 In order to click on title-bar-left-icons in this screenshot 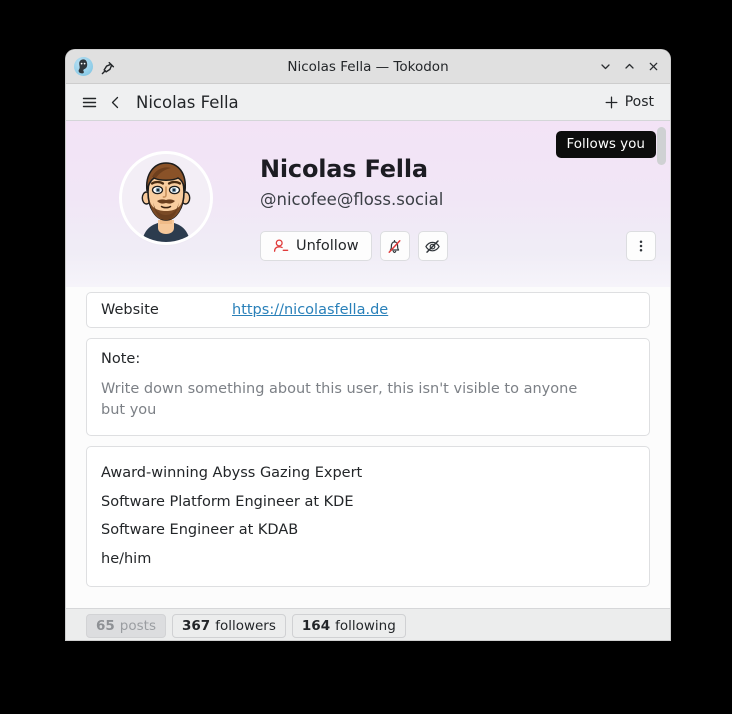, I will do `click(90, 66)`.